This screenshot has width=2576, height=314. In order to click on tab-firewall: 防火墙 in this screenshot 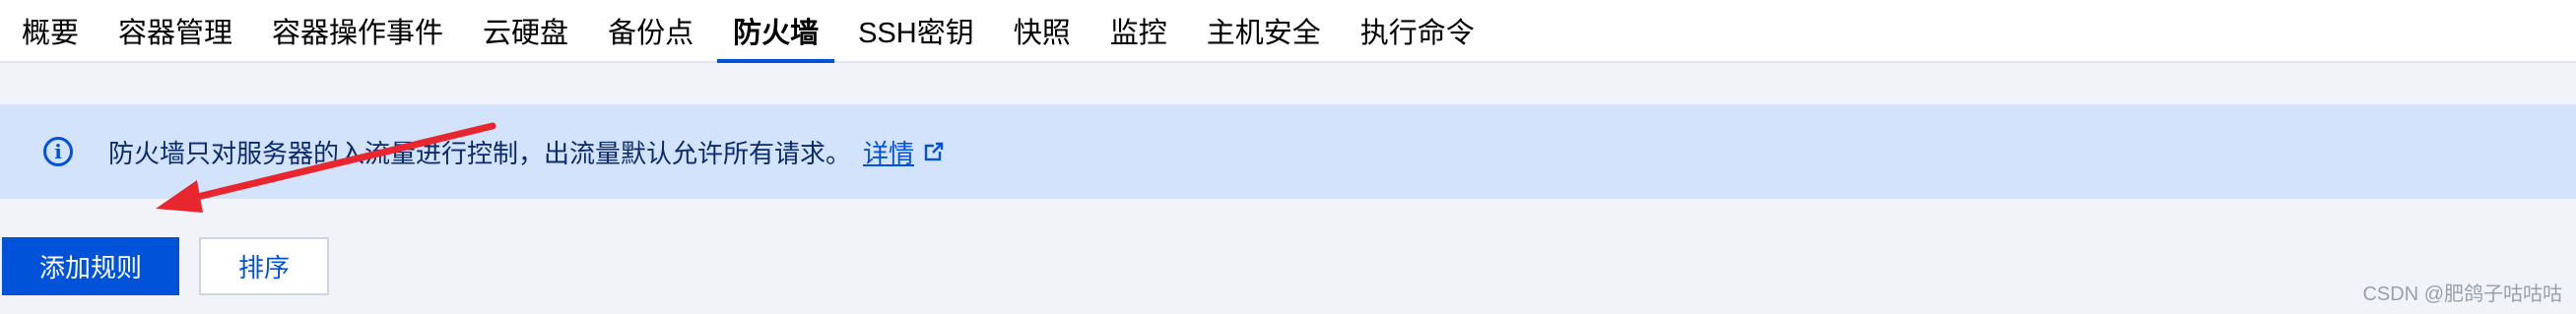, I will do `click(788, 32)`.